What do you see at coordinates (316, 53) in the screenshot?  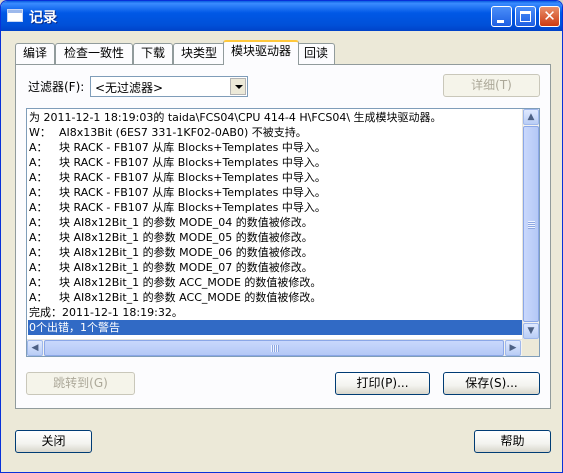 I see `tab-readback: 回读` at bounding box center [316, 53].